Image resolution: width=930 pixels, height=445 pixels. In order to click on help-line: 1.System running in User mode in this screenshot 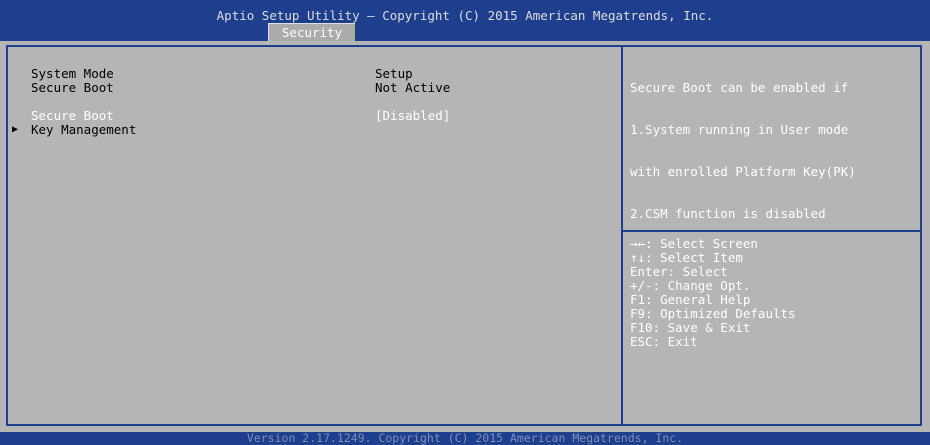, I will do `click(739, 129)`.